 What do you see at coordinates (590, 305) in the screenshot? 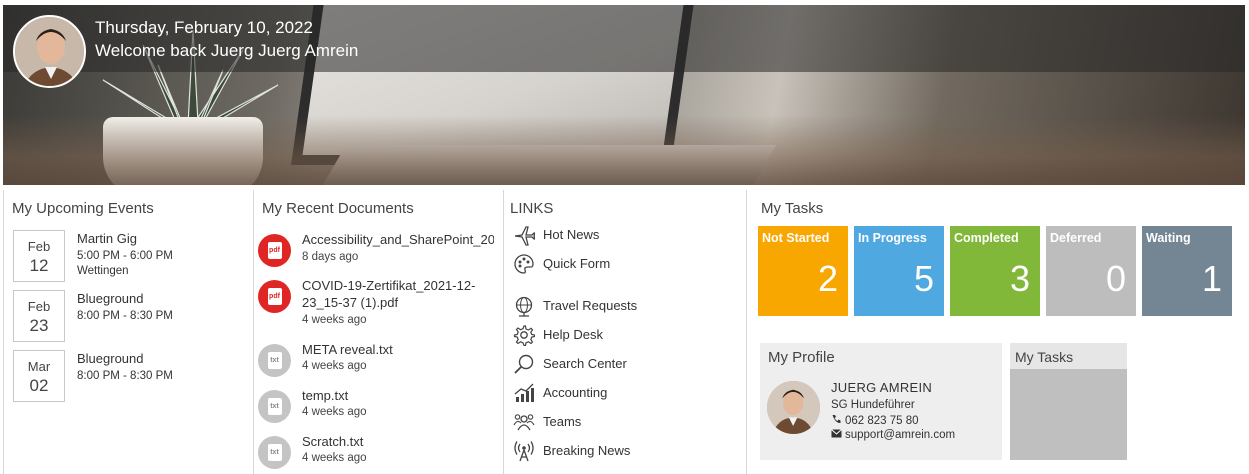
I see `link-label: Travel Requests` at bounding box center [590, 305].